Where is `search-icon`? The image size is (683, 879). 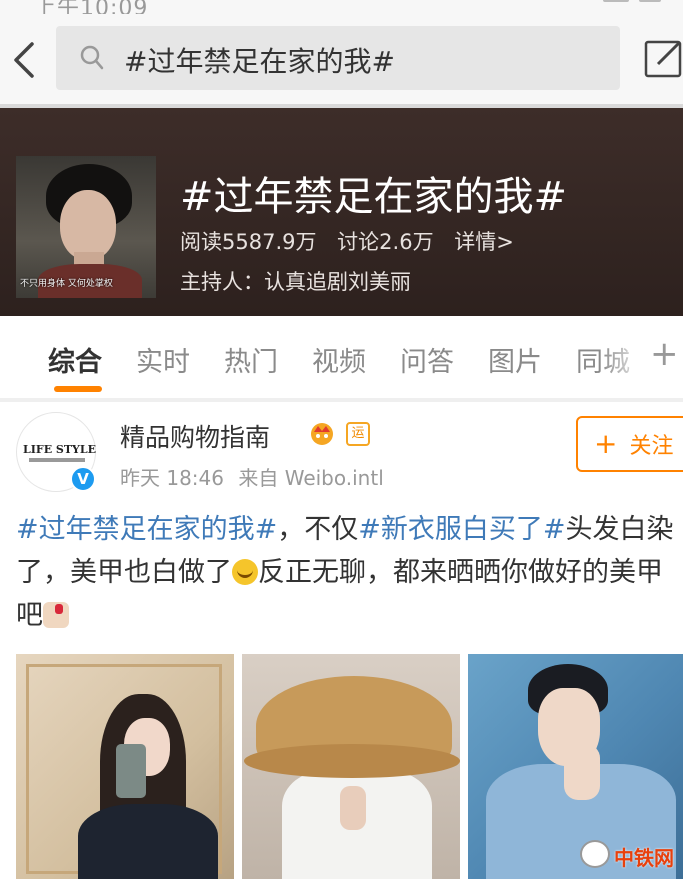 search-icon is located at coordinates (92, 57).